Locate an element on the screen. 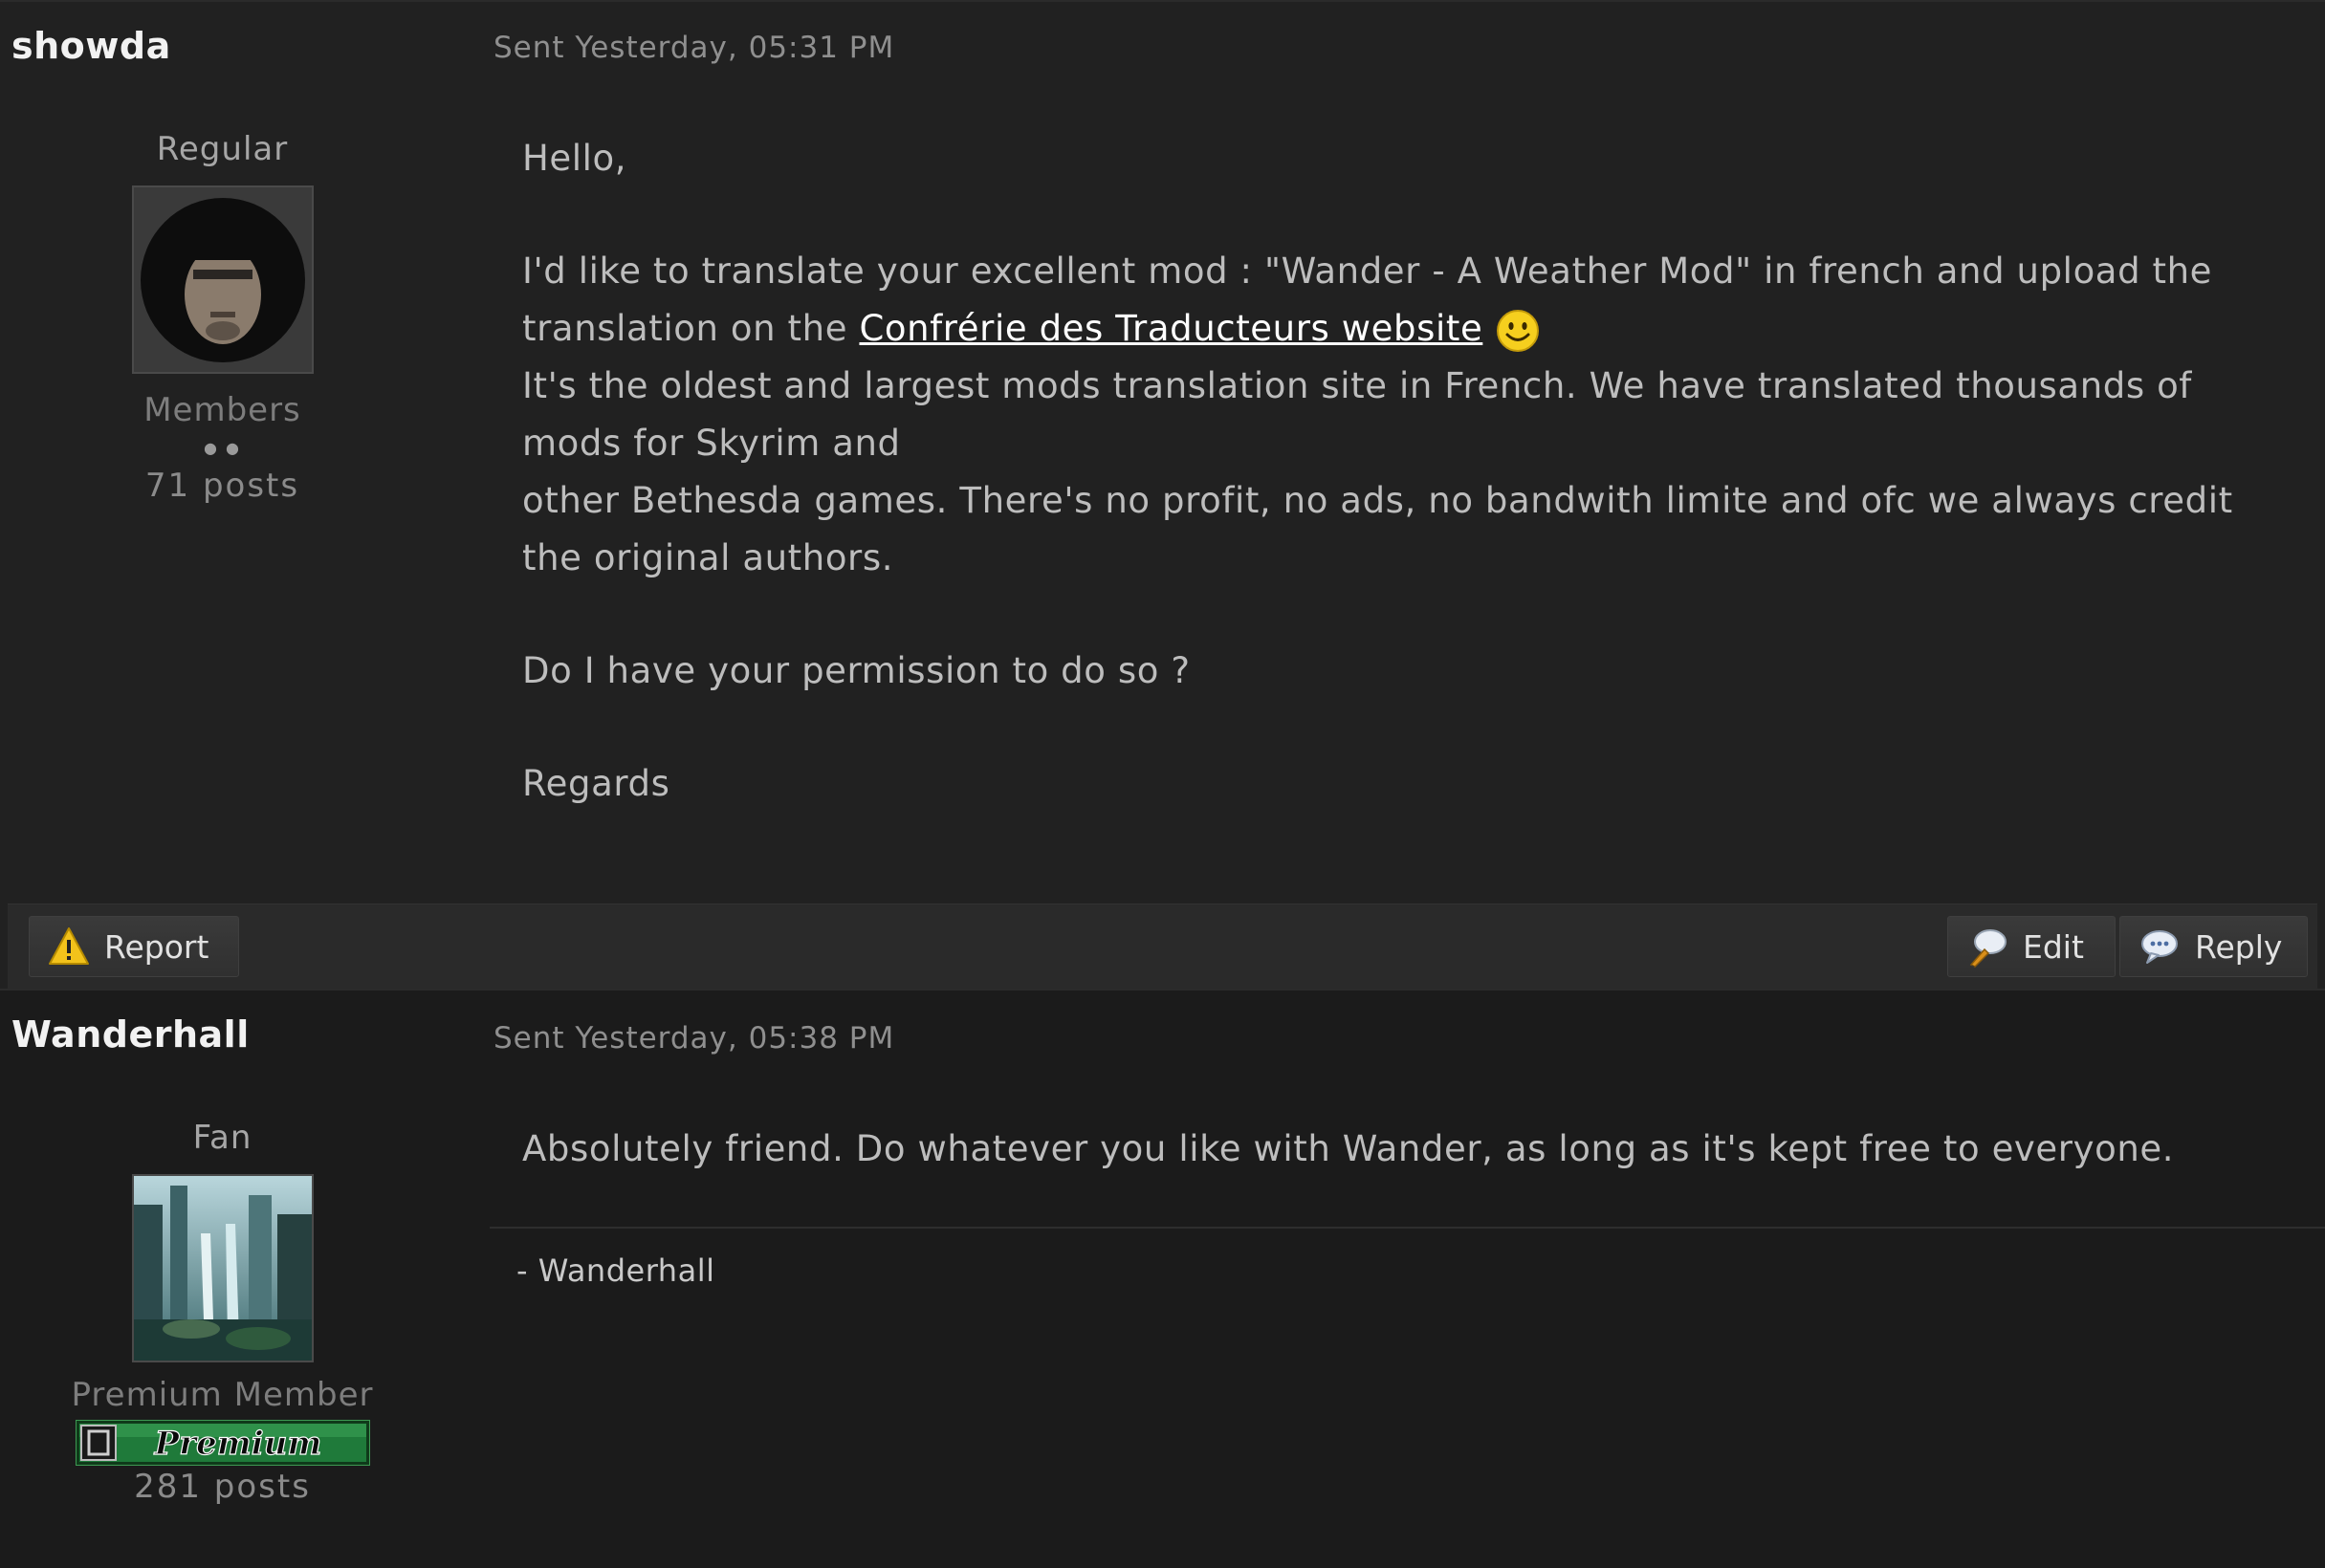 The height and width of the screenshot is (1568, 2325). author-name: Wanderhall is located at coordinates (131, 1034).